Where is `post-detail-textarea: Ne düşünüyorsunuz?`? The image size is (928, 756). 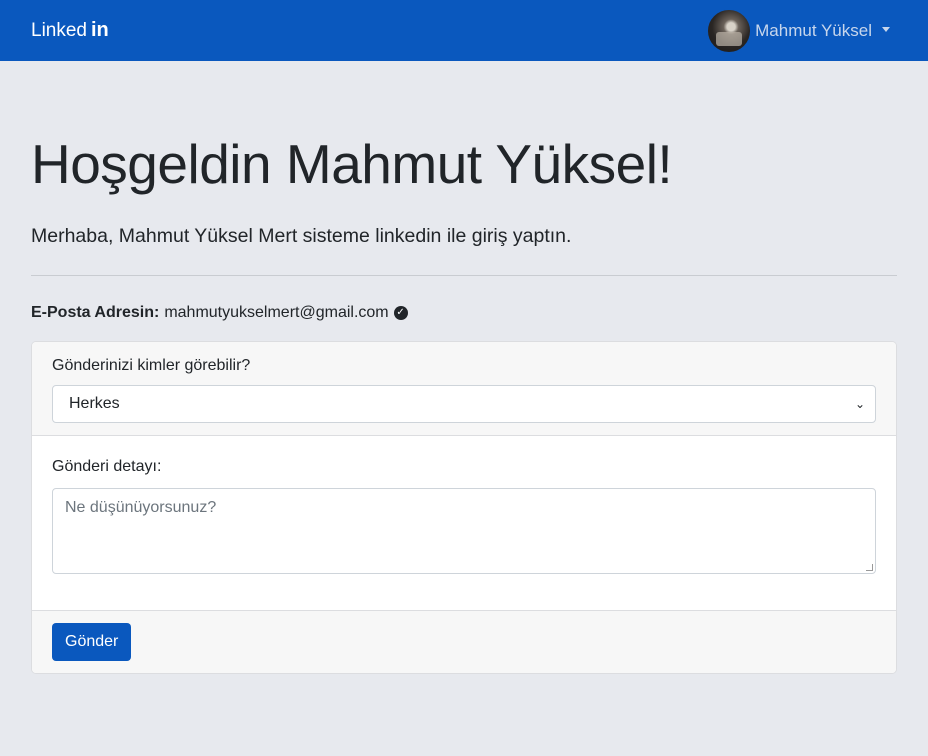 post-detail-textarea: Ne düşünüyorsunuz? is located at coordinates (464, 531).